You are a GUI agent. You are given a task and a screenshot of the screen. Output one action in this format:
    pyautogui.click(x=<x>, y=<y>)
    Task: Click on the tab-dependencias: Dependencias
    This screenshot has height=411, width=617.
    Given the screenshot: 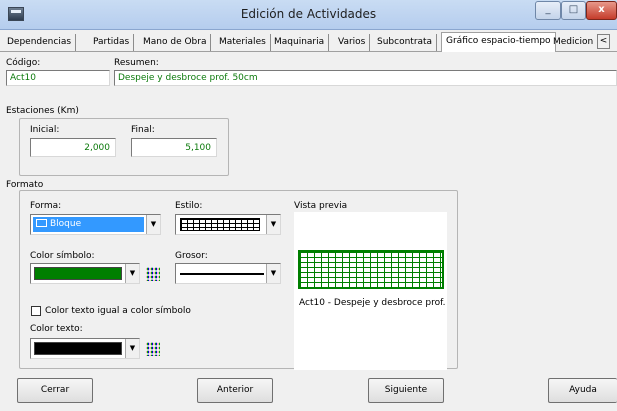 What is the action you would take?
    pyautogui.click(x=40, y=42)
    